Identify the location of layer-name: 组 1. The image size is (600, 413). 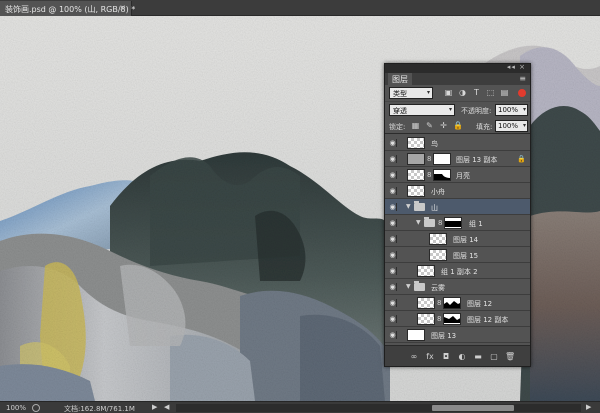
(476, 224).